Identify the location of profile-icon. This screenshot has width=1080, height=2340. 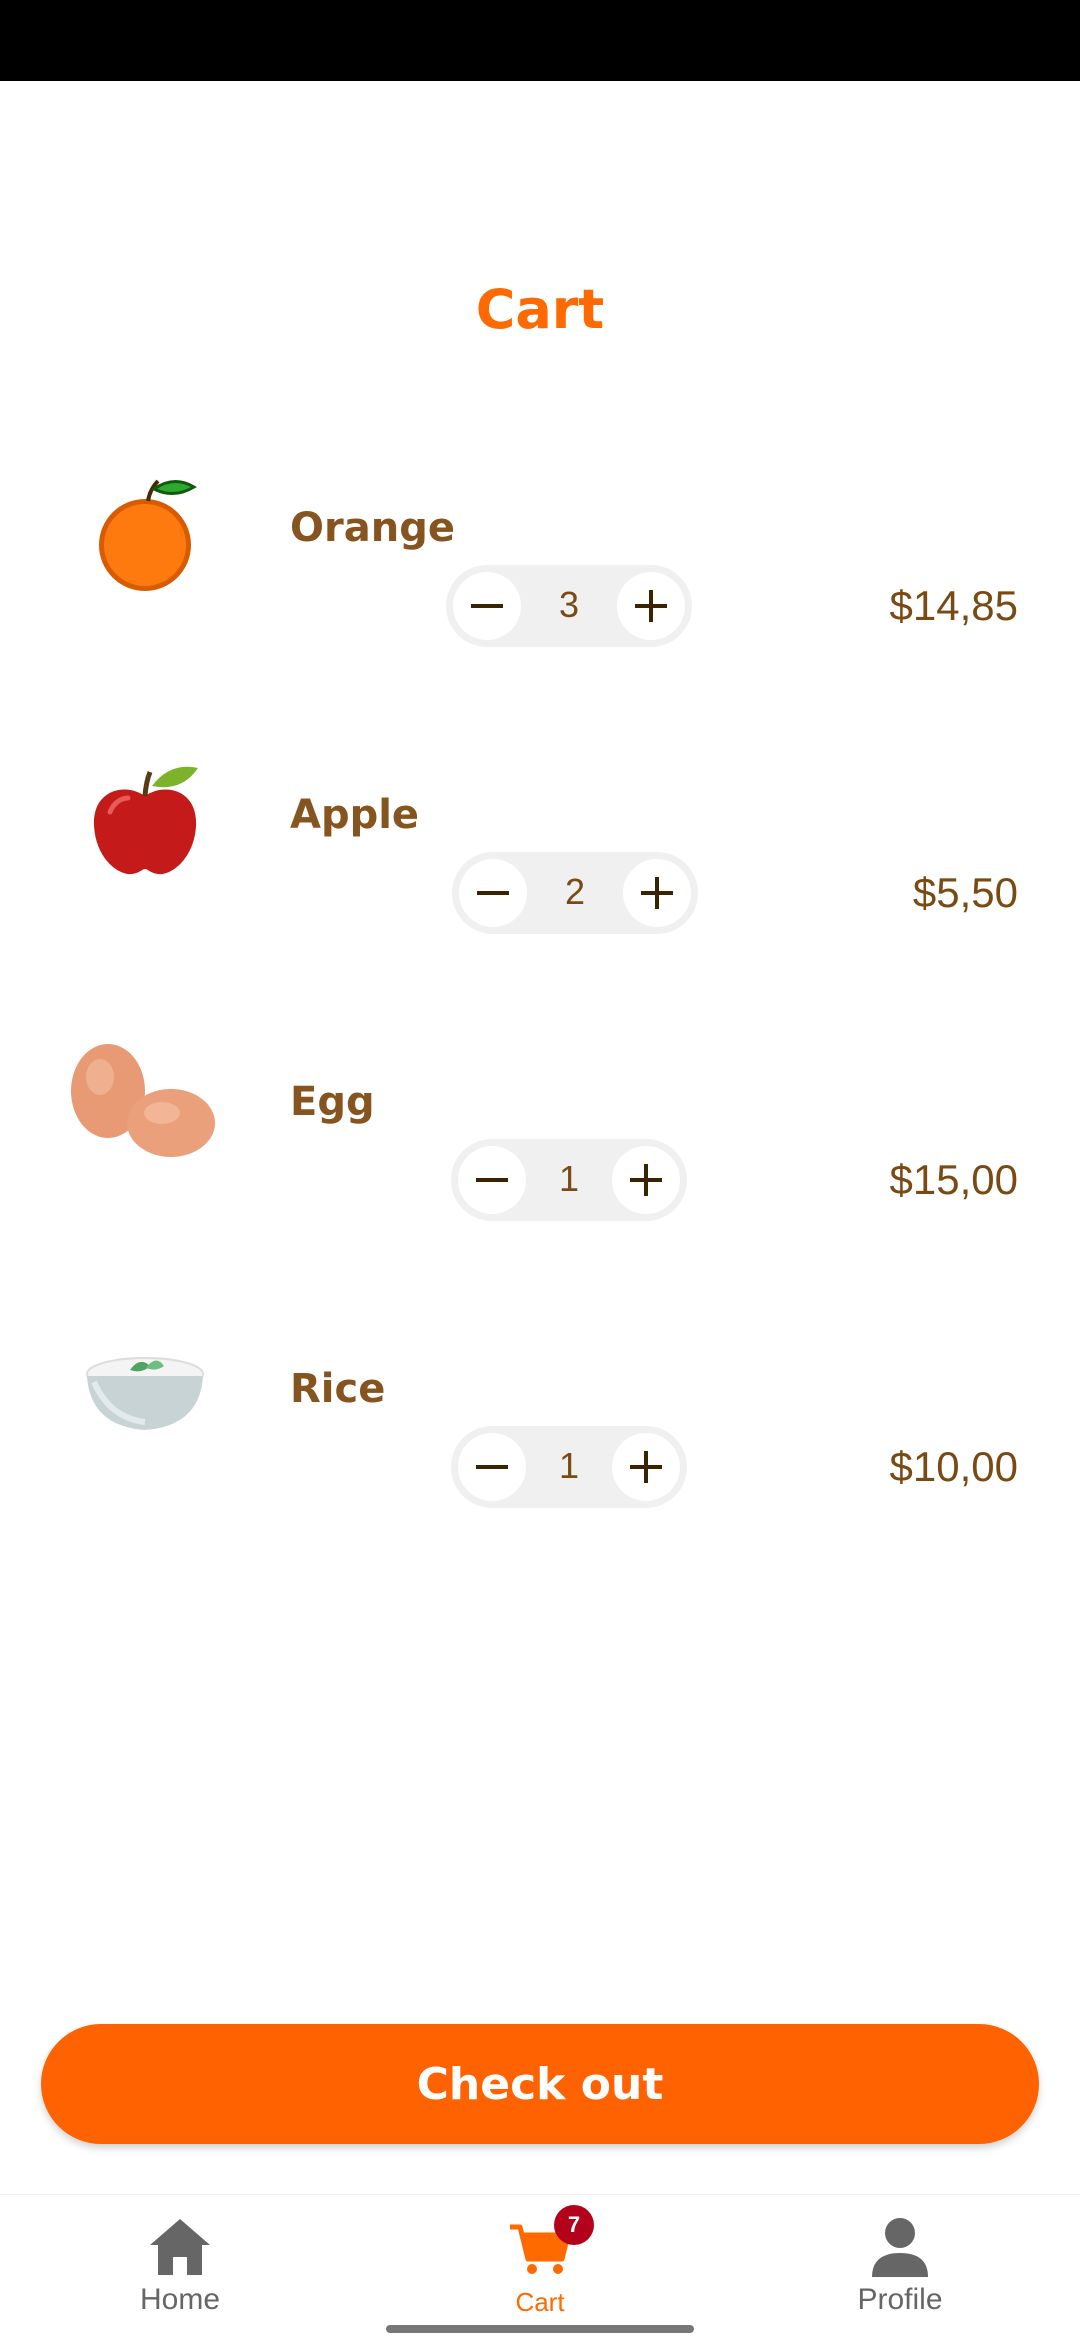
(900, 2247).